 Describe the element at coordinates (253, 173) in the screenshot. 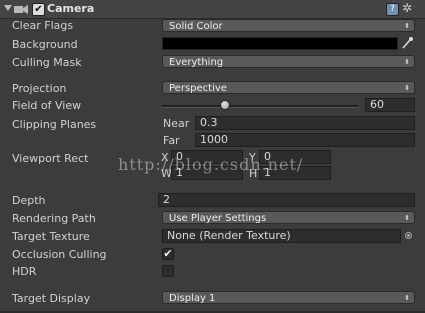

I see `viewport-h-label: H` at that location.